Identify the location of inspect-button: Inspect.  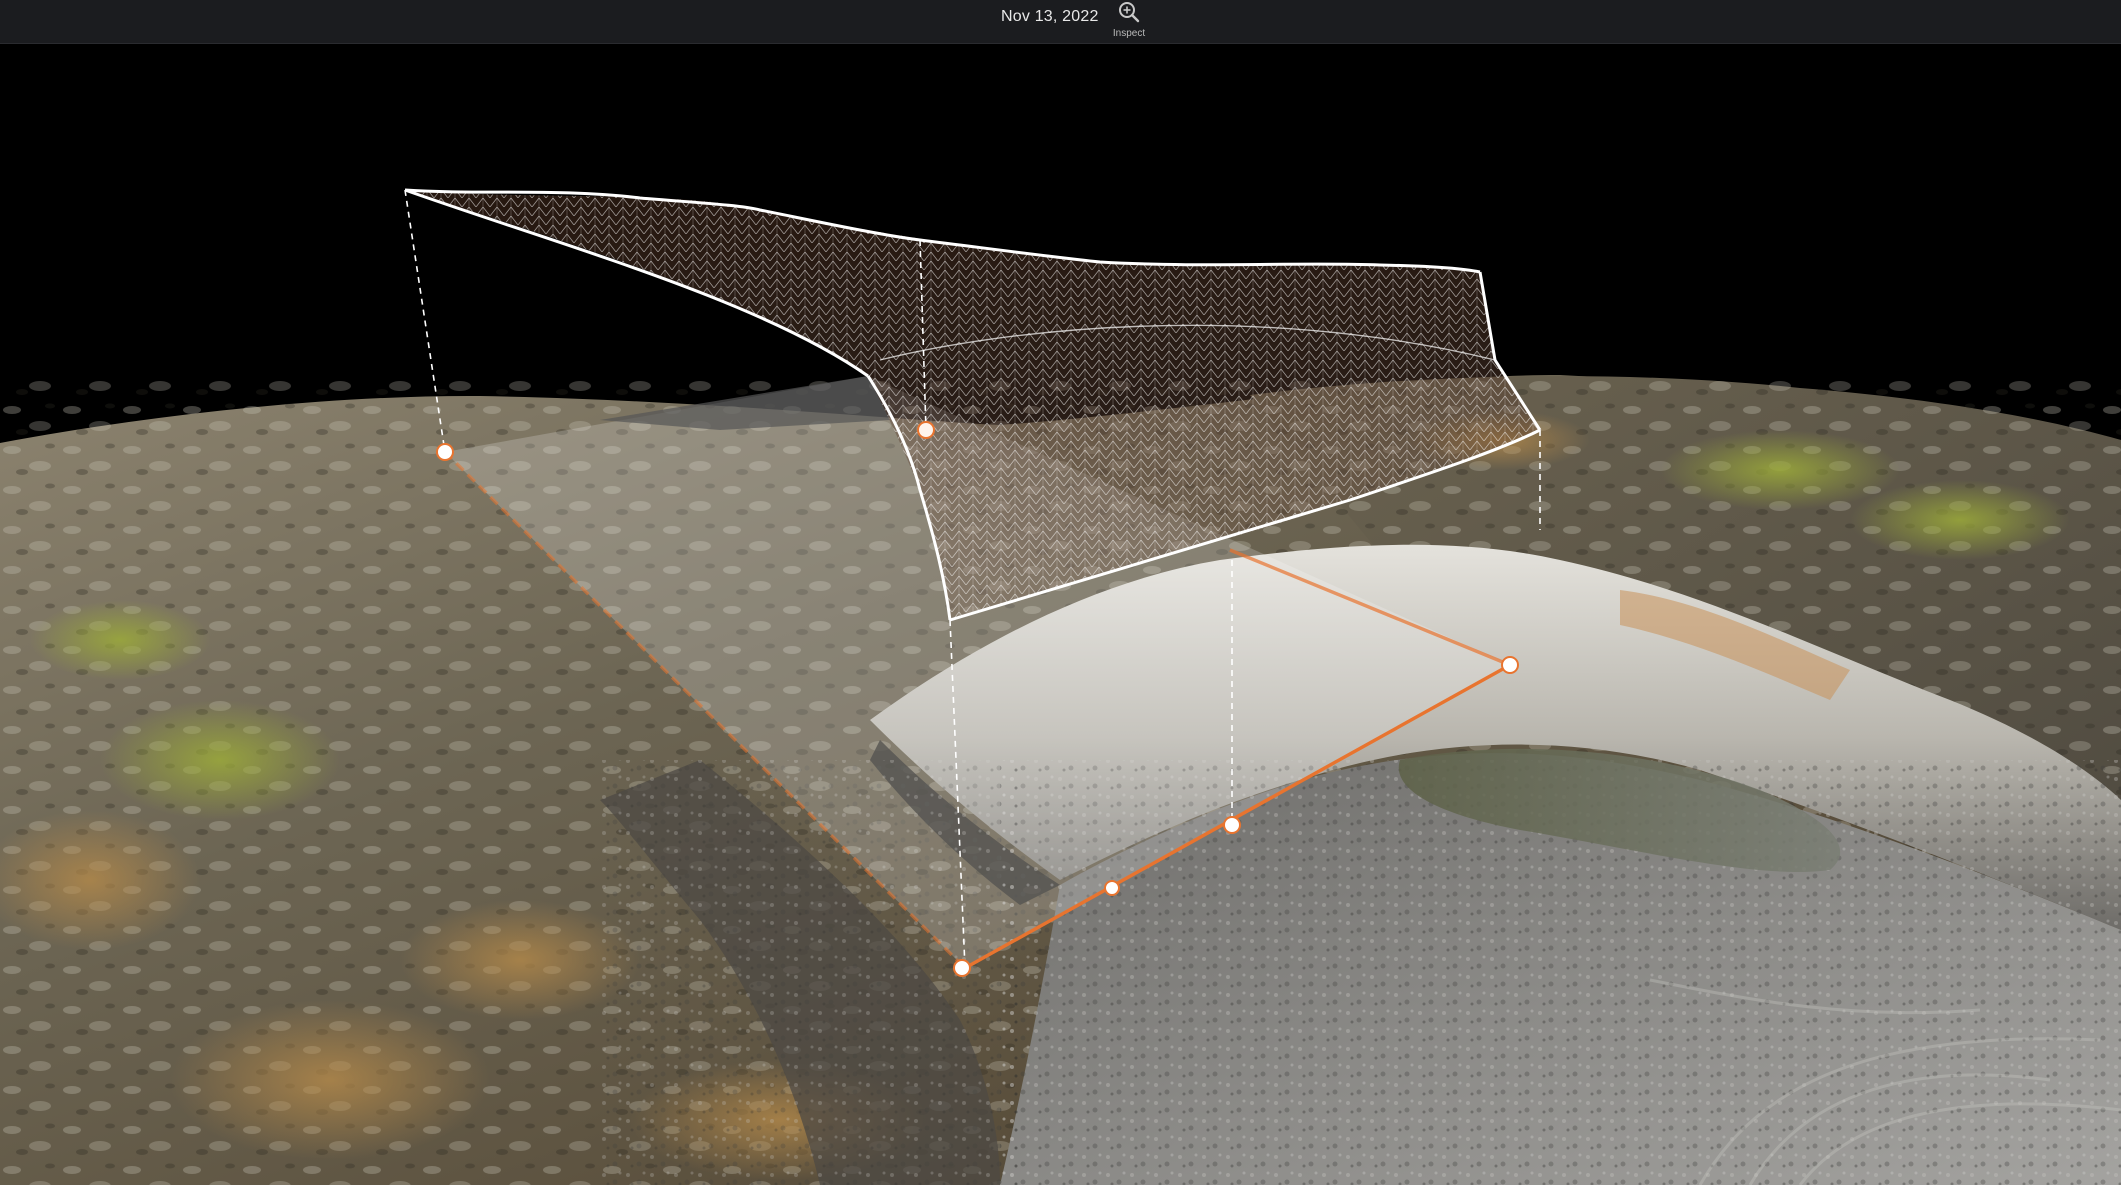
(1129, 19).